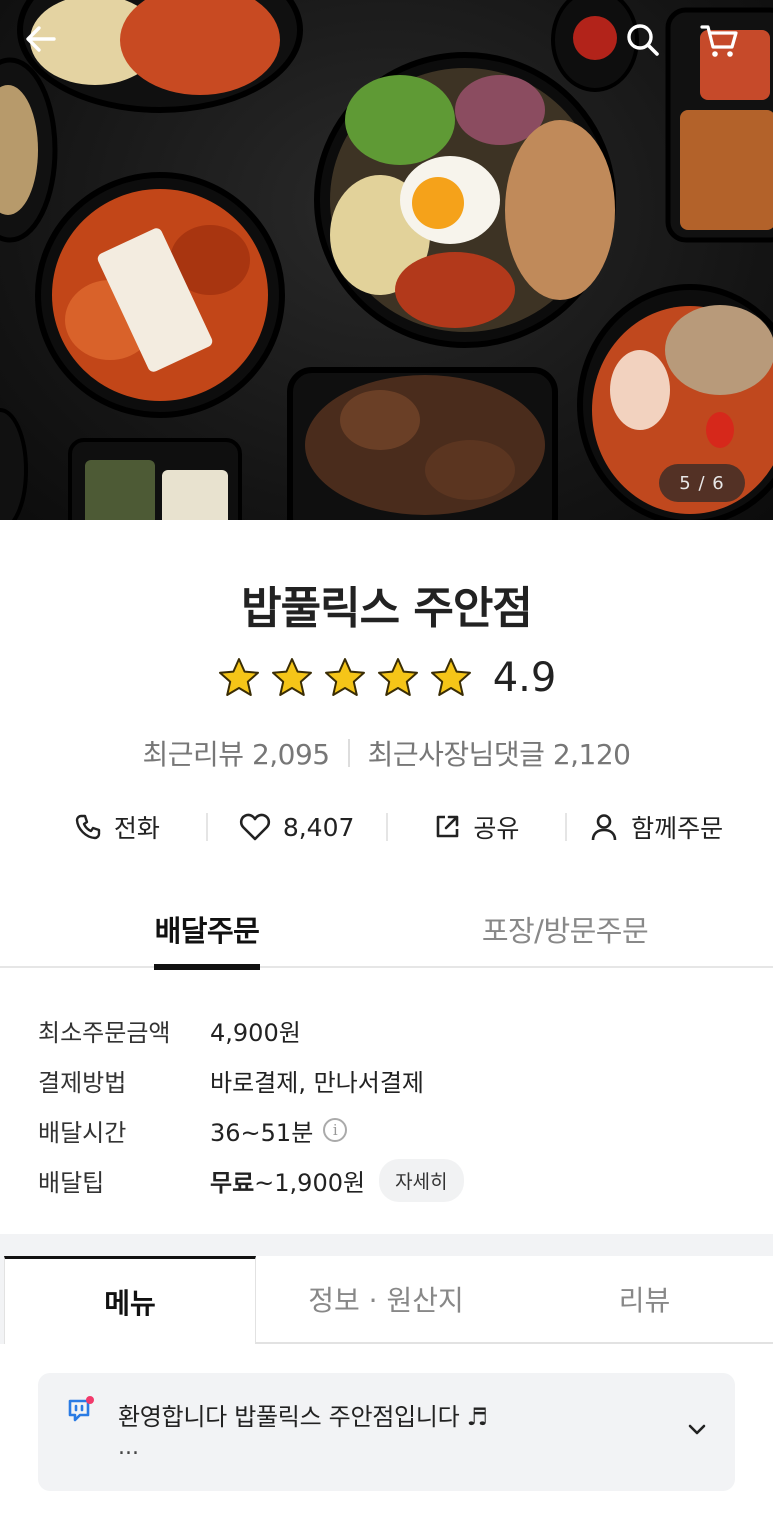 The image size is (773, 1525). I want to click on section-divider, so click(386, 1245).